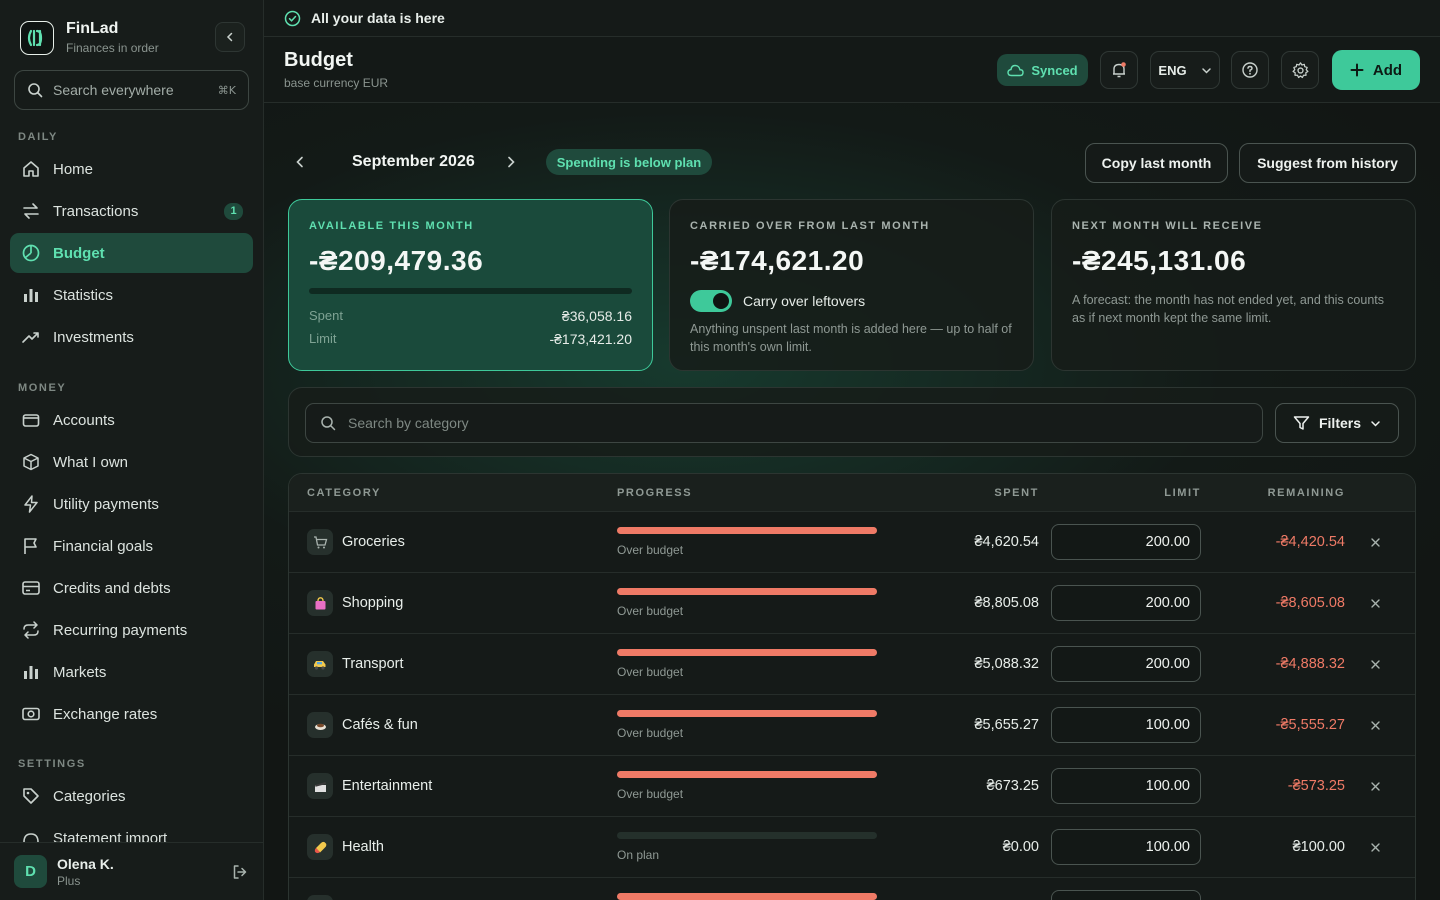 The image size is (1440, 900). What do you see at coordinates (131, 588) in the screenshot?
I see `sidebar-item-credits-debts: Credits and debts` at bounding box center [131, 588].